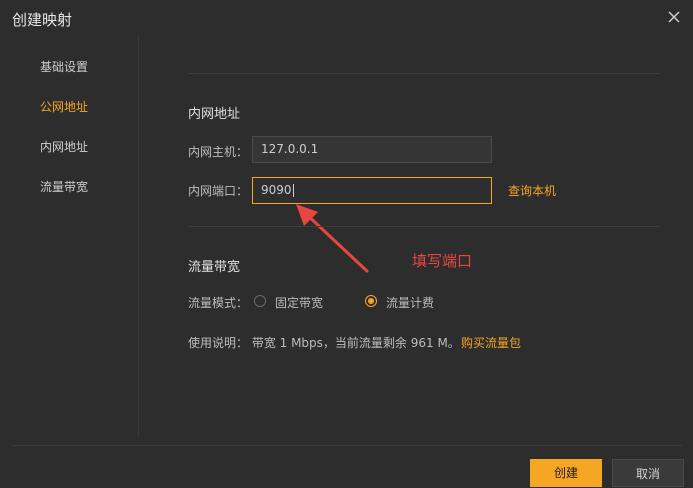  Describe the element at coordinates (214, 267) in the screenshot. I see `bandwidth-section-title: 流量带宽` at that location.